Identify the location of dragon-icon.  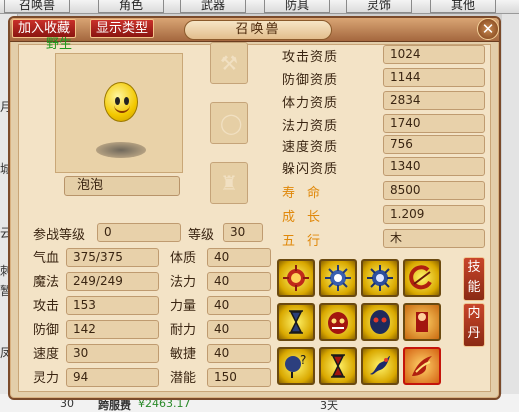
(380, 366).